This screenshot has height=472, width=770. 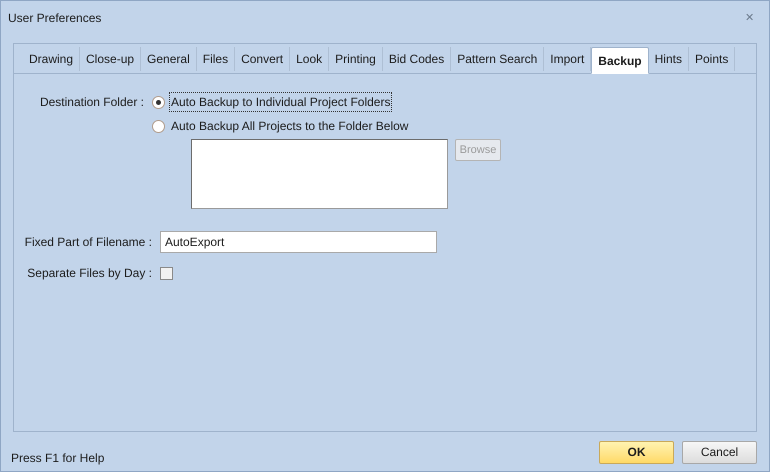 I want to click on tab: Drawing, so click(x=51, y=59).